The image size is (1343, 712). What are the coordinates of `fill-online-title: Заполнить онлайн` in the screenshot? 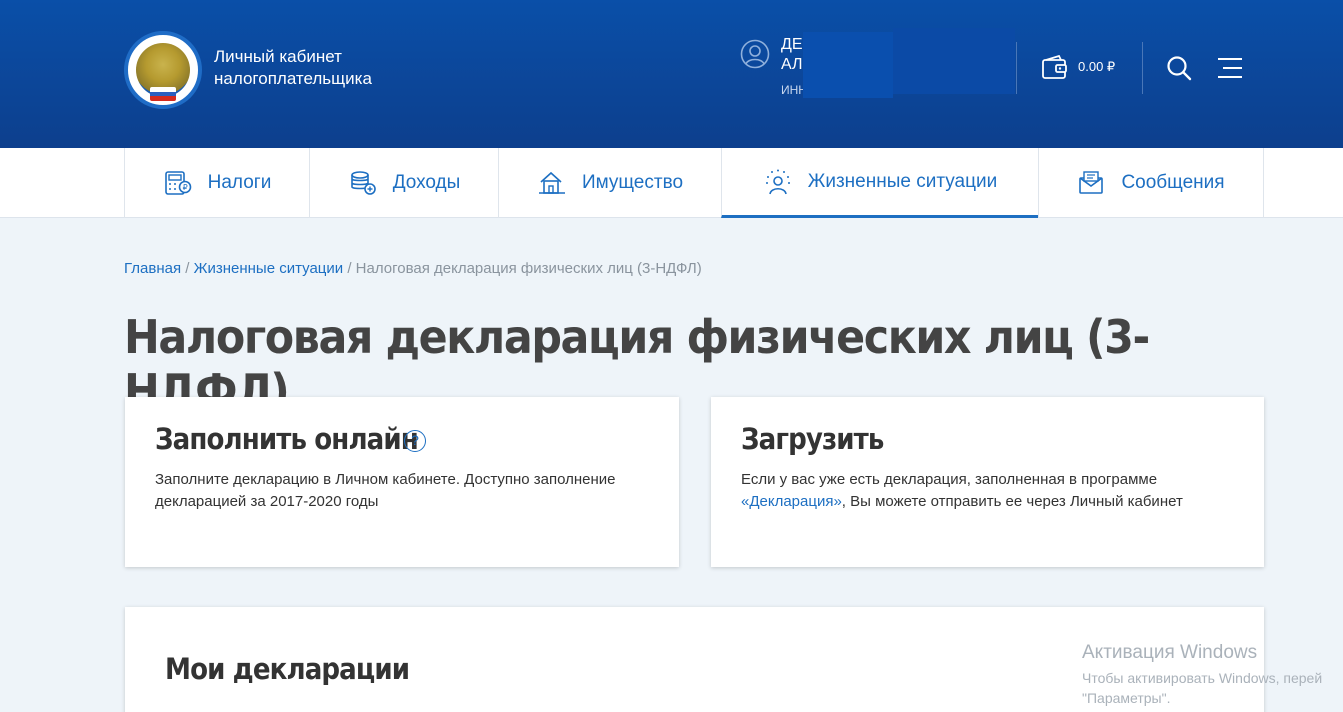 It's located at (287, 439).